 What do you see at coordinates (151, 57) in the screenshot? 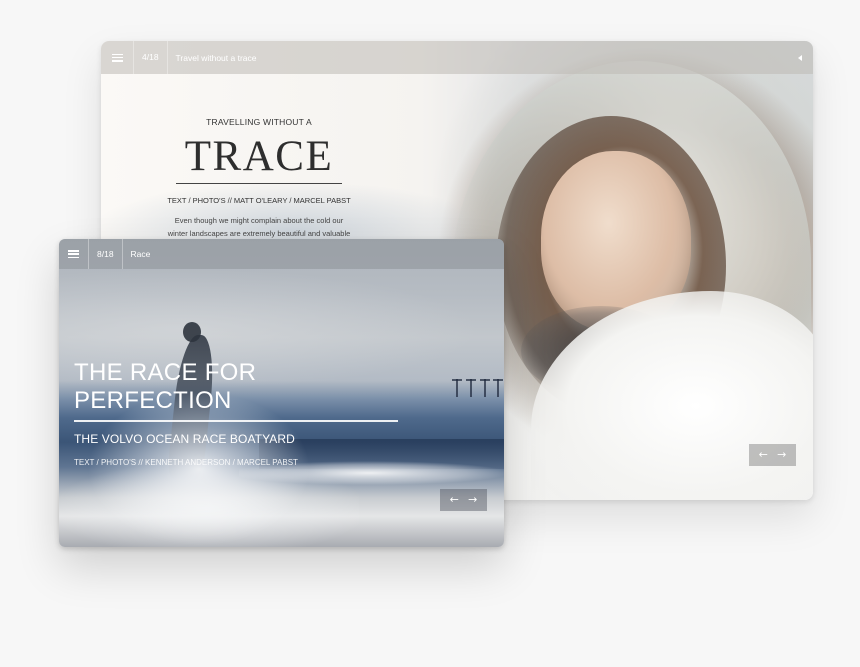
I see `page-counter: 4/18` at bounding box center [151, 57].